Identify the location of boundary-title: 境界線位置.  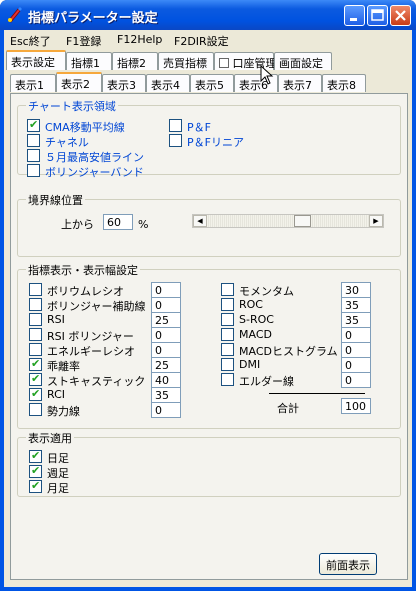
(55, 200).